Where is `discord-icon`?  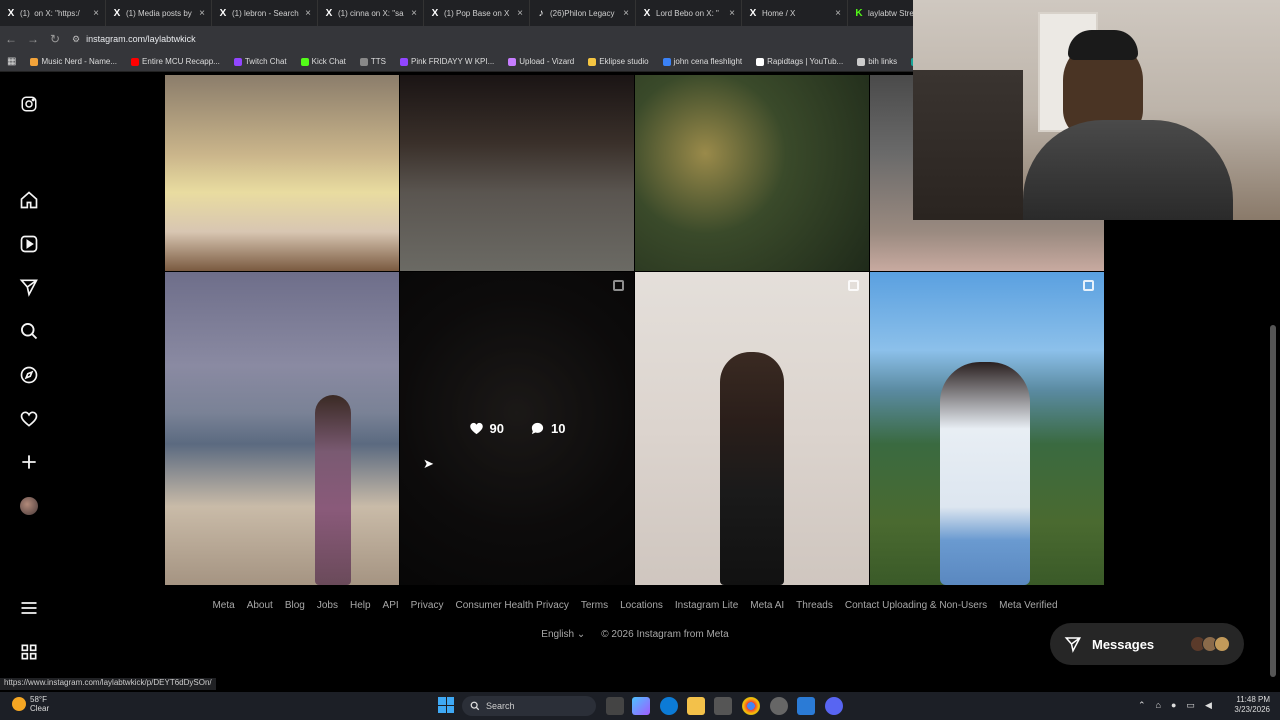
discord-icon is located at coordinates (834, 706).